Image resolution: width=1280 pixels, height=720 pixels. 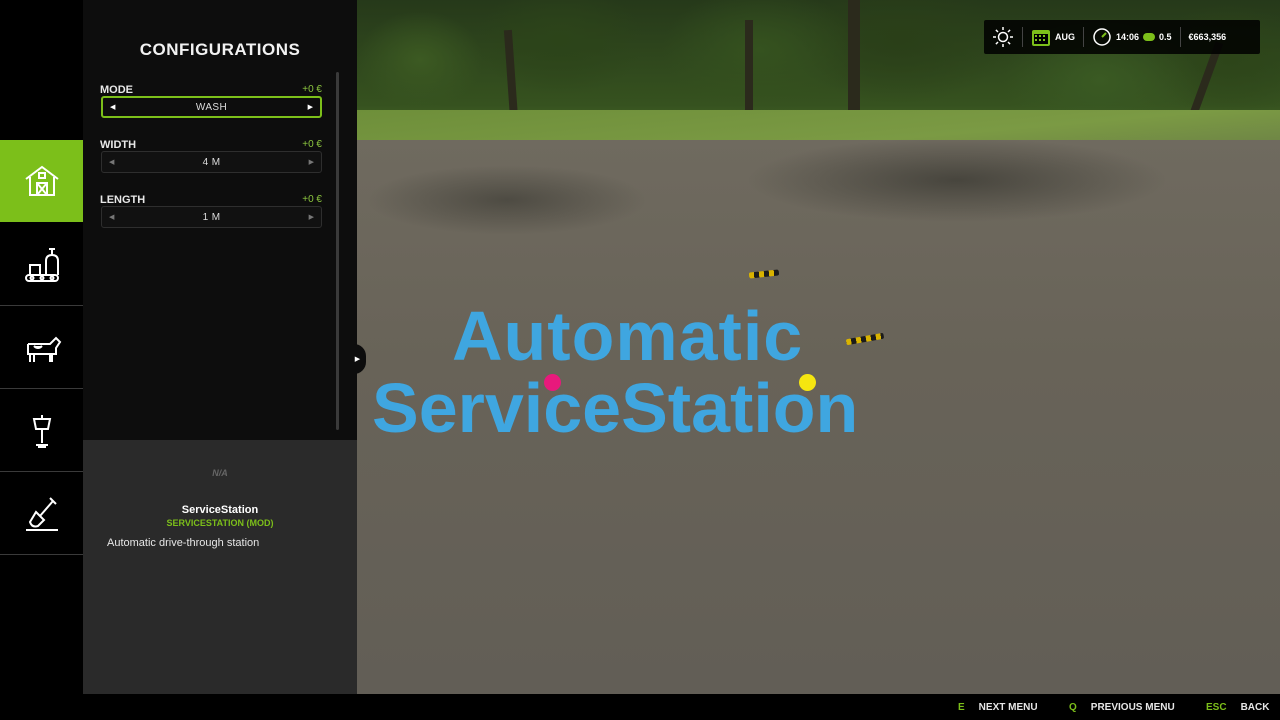 What do you see at coordinates (1255, 707) in the screenshot?
I see `action-label: BACK` at bounding box center [1255, 707].